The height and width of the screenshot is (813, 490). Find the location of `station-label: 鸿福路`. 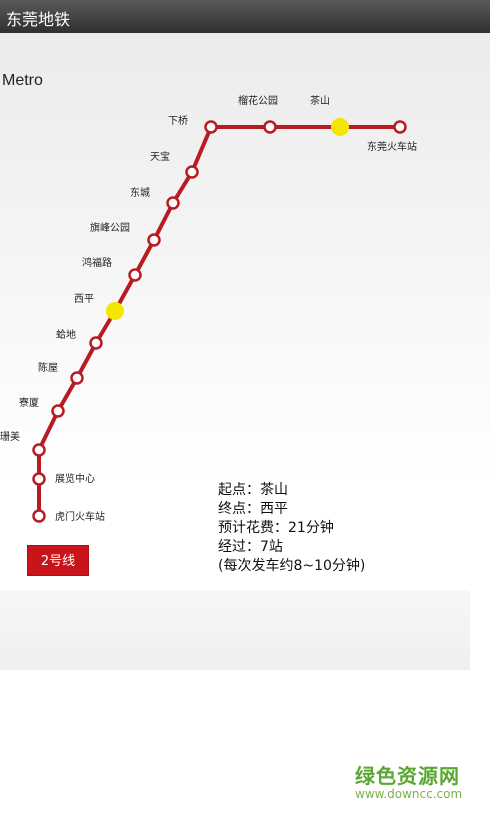

station-label: 鸿福路 is located at coordinates (97, 262).